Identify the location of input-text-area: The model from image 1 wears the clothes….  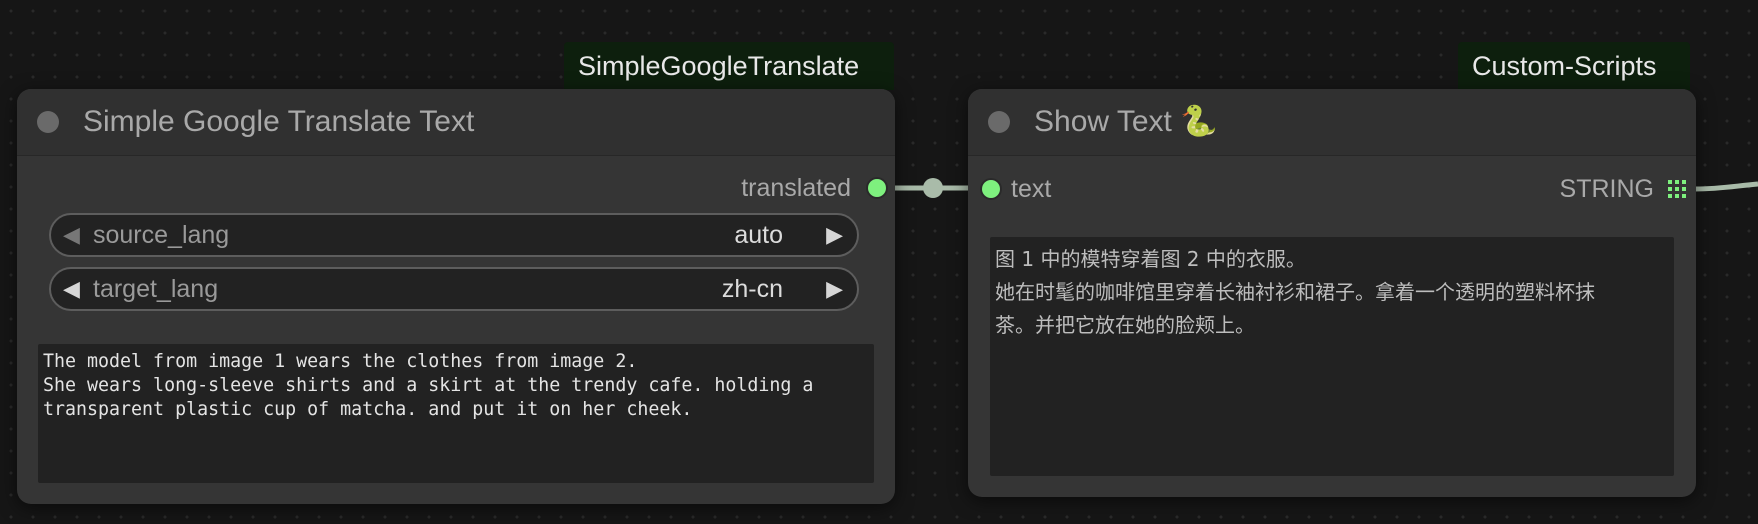
(456, 413).